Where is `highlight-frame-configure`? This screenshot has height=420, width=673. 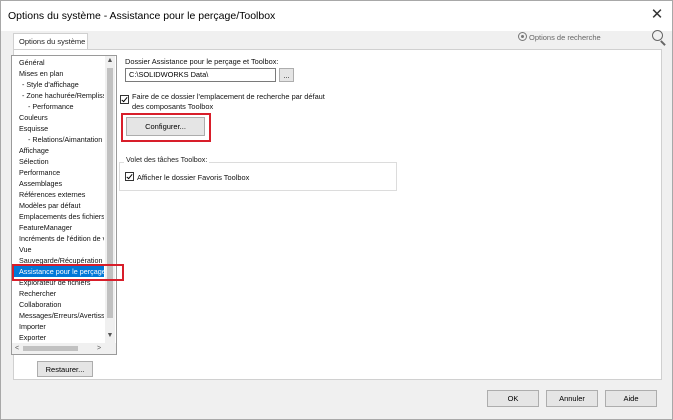 highlight-frame-configure is located at coordinates (166, 127).